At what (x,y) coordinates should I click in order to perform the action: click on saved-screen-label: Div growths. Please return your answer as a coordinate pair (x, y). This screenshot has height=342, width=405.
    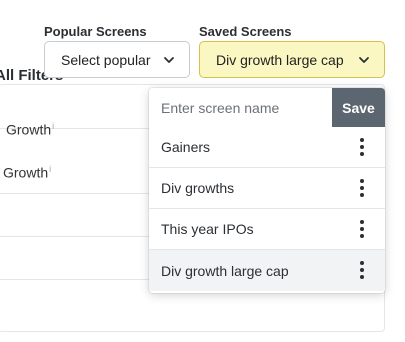
    Looking at the image, I should click on (198, 188).